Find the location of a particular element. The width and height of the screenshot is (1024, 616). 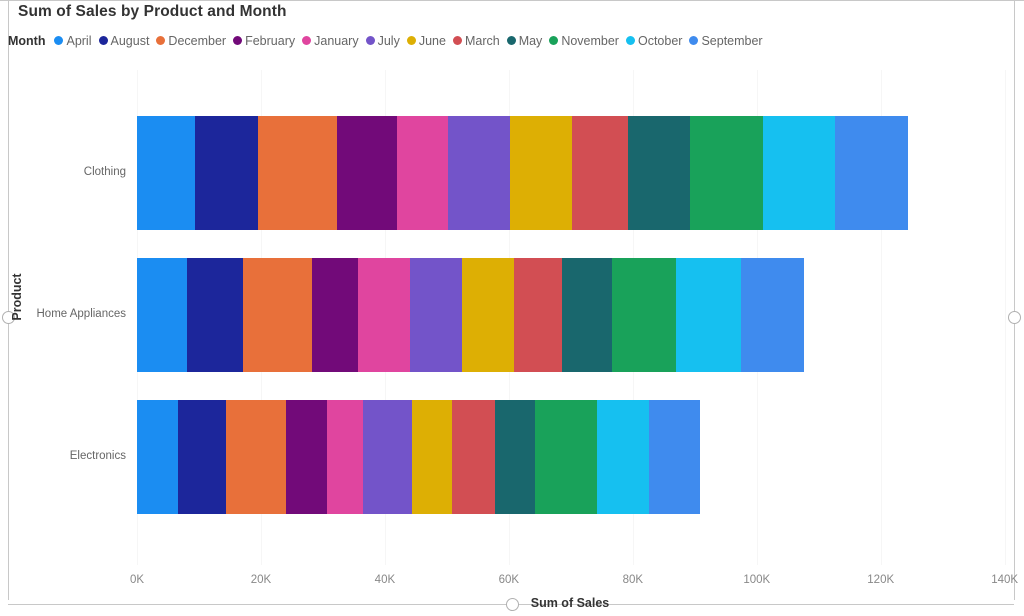

legend-item-label: July is located at coordinates (388, 40).